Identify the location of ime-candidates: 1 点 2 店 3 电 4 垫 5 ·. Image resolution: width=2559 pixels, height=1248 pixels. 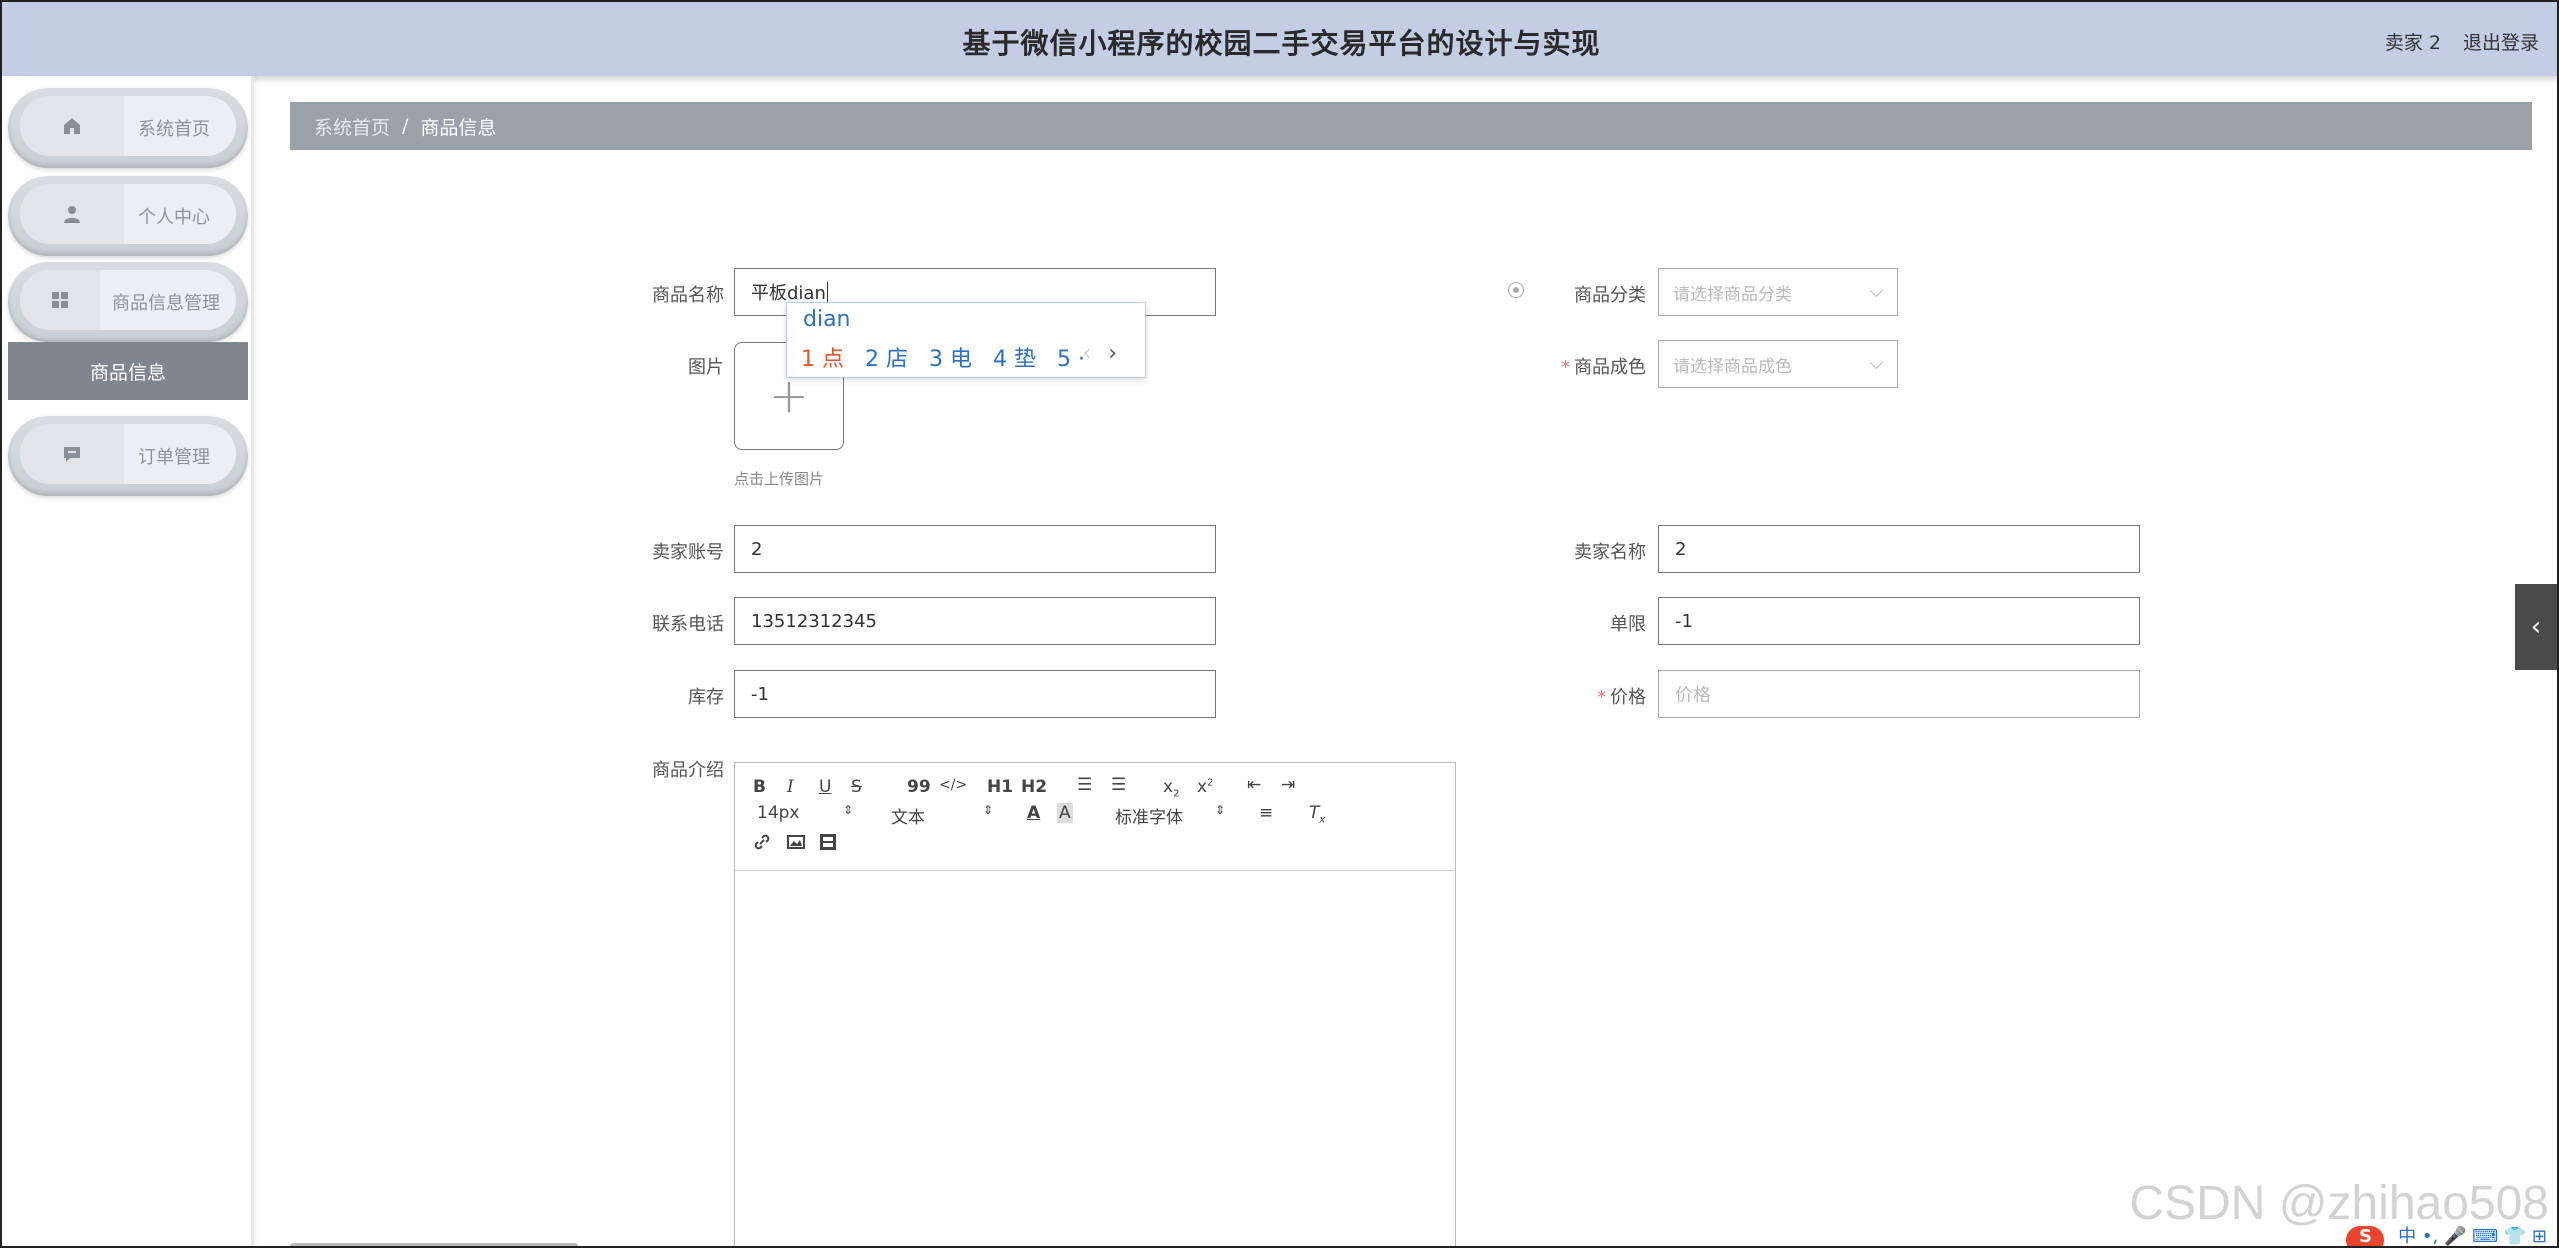
(950, 357).